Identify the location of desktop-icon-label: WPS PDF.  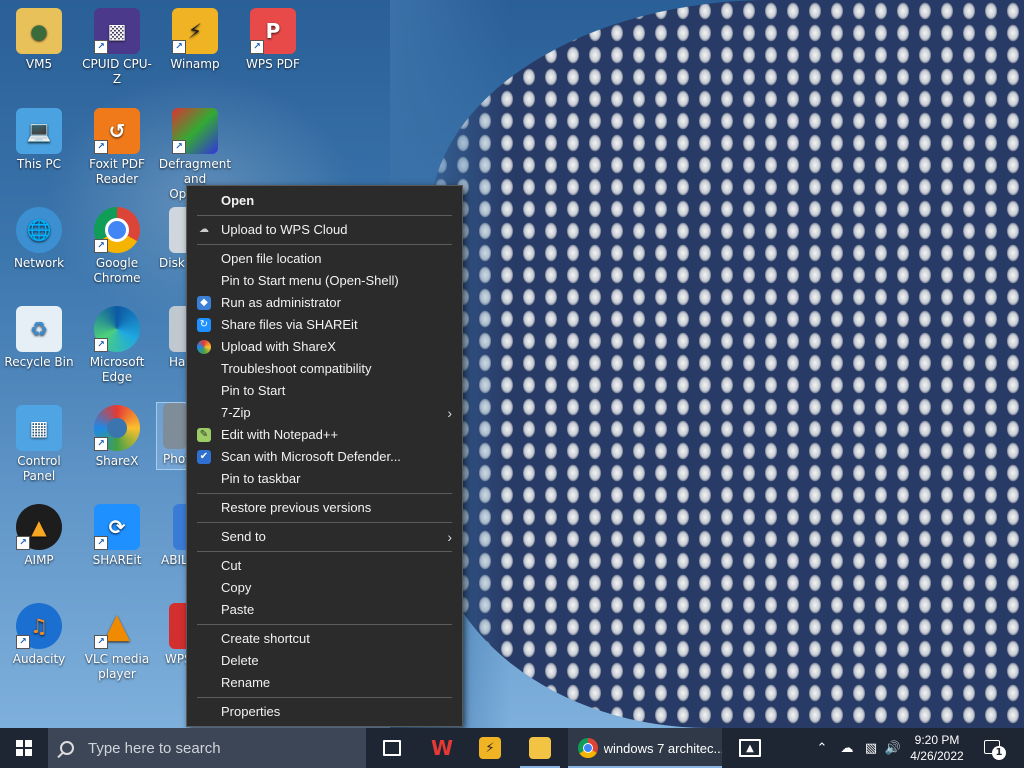
(273, 64).